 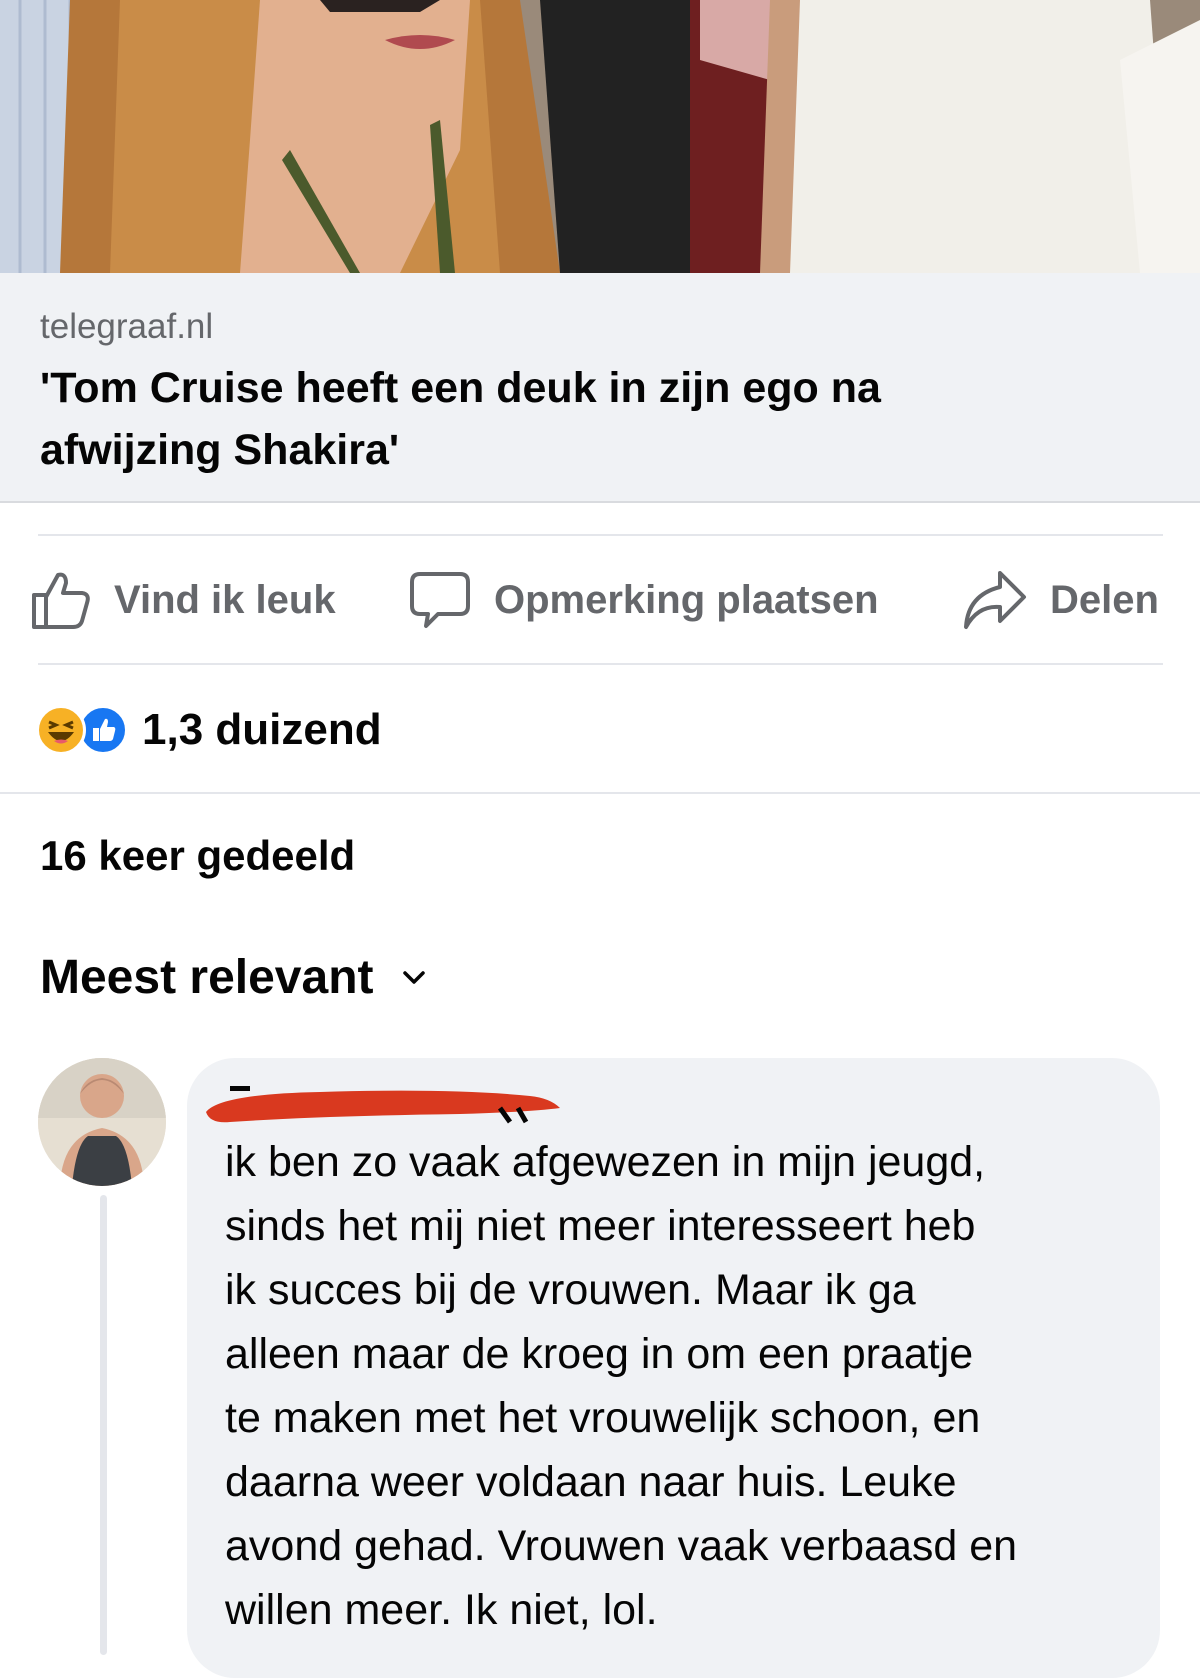 What do you see at coordinates (621, 1546) in the screenshot?
I see `comment-line: avond gehad. Vrouwen vaak verbaasd en` at bounding box center [621, 1546].